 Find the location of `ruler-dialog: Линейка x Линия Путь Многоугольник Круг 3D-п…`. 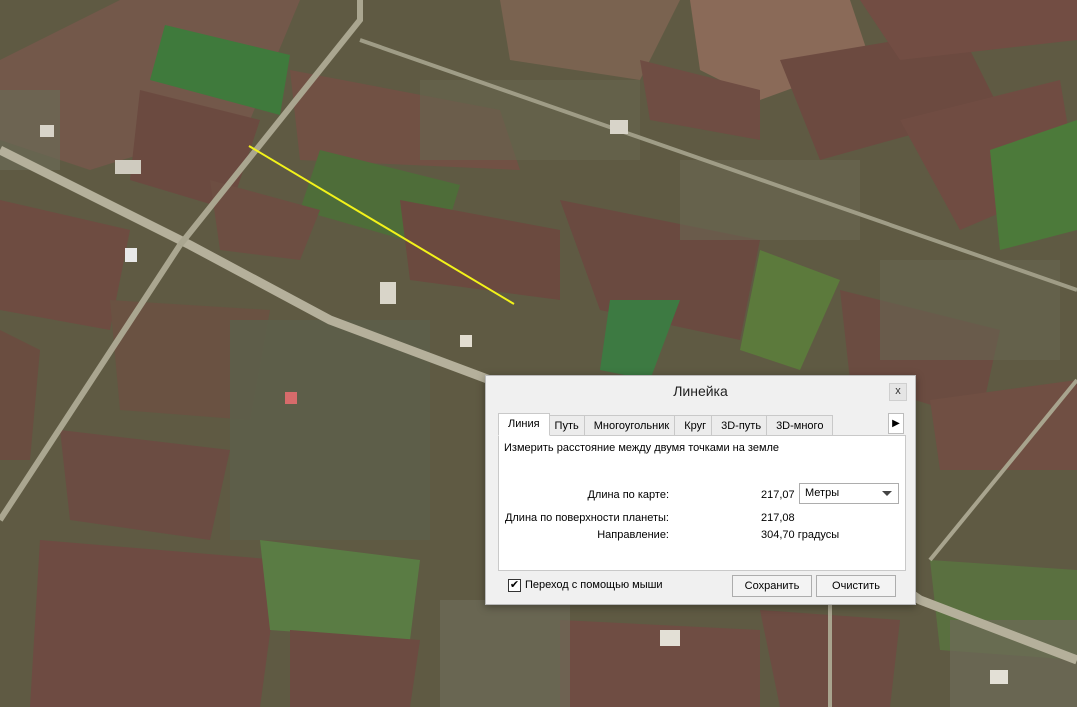

ruler-dialog: Линейка x Линия Путь Многоугольник Круг 3D-п… is located at coordinates (700, 490).